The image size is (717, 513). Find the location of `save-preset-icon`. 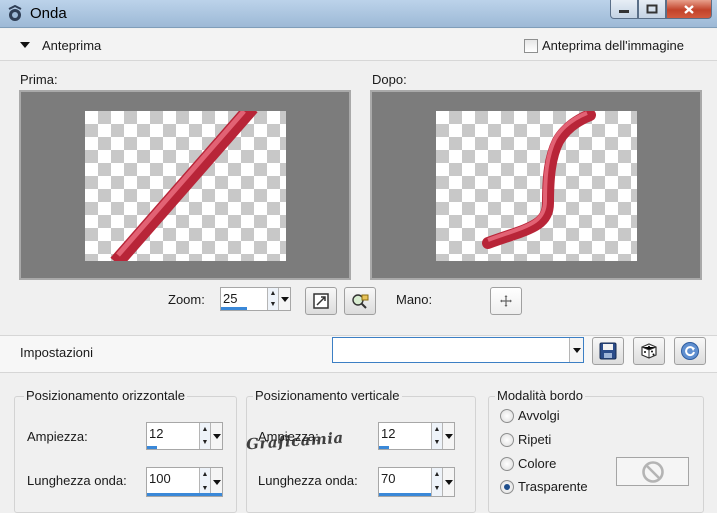

save-preset-icon is located at coordinates (608, 351).